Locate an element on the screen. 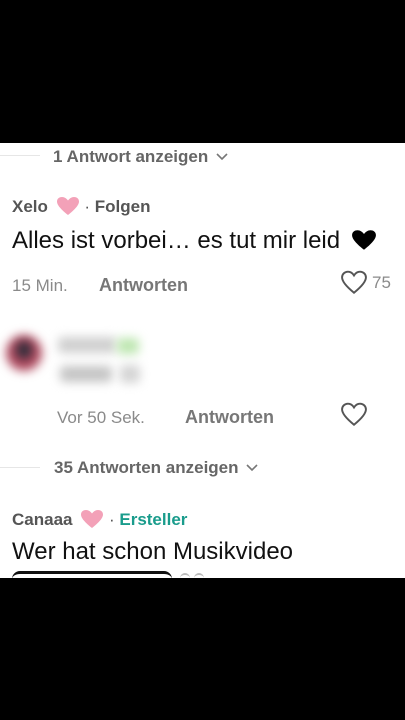  username: Xelo is located at coordinates (30, 206).